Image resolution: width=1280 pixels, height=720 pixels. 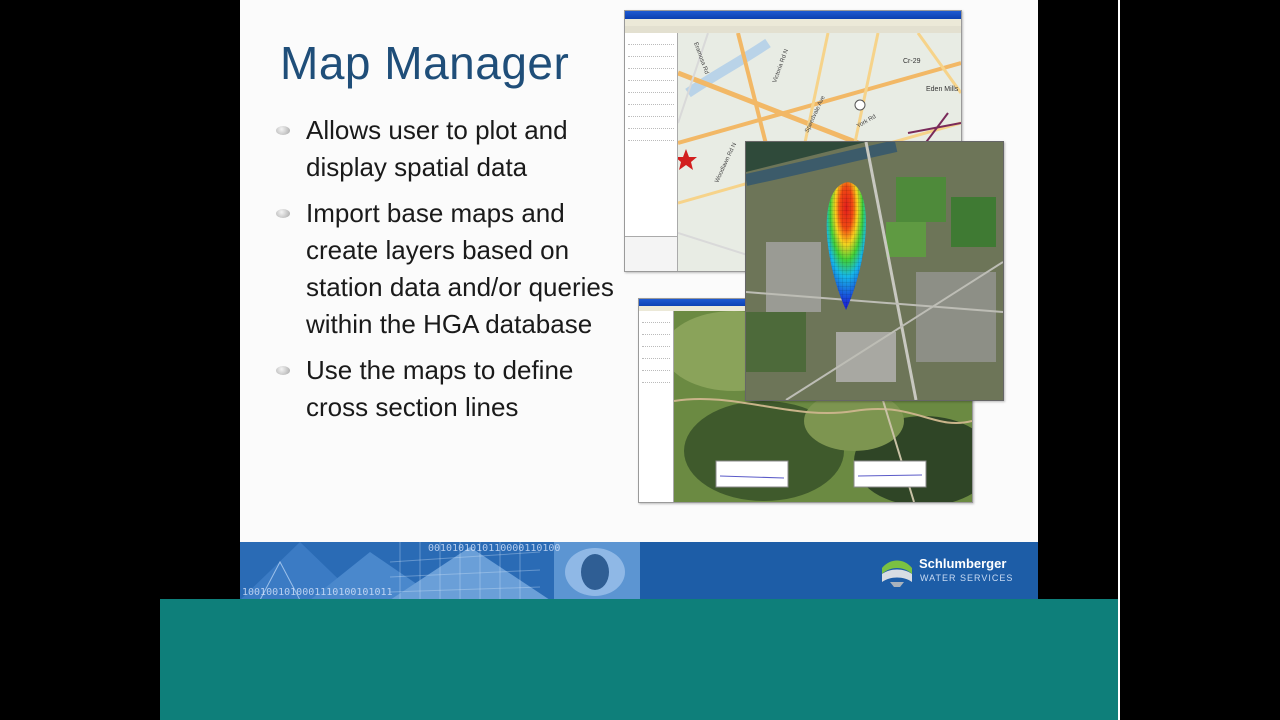 What do you see at coordinates (793, 15) in the screenshot?
I see `window-titlebar` at bounding box center [793, 15].